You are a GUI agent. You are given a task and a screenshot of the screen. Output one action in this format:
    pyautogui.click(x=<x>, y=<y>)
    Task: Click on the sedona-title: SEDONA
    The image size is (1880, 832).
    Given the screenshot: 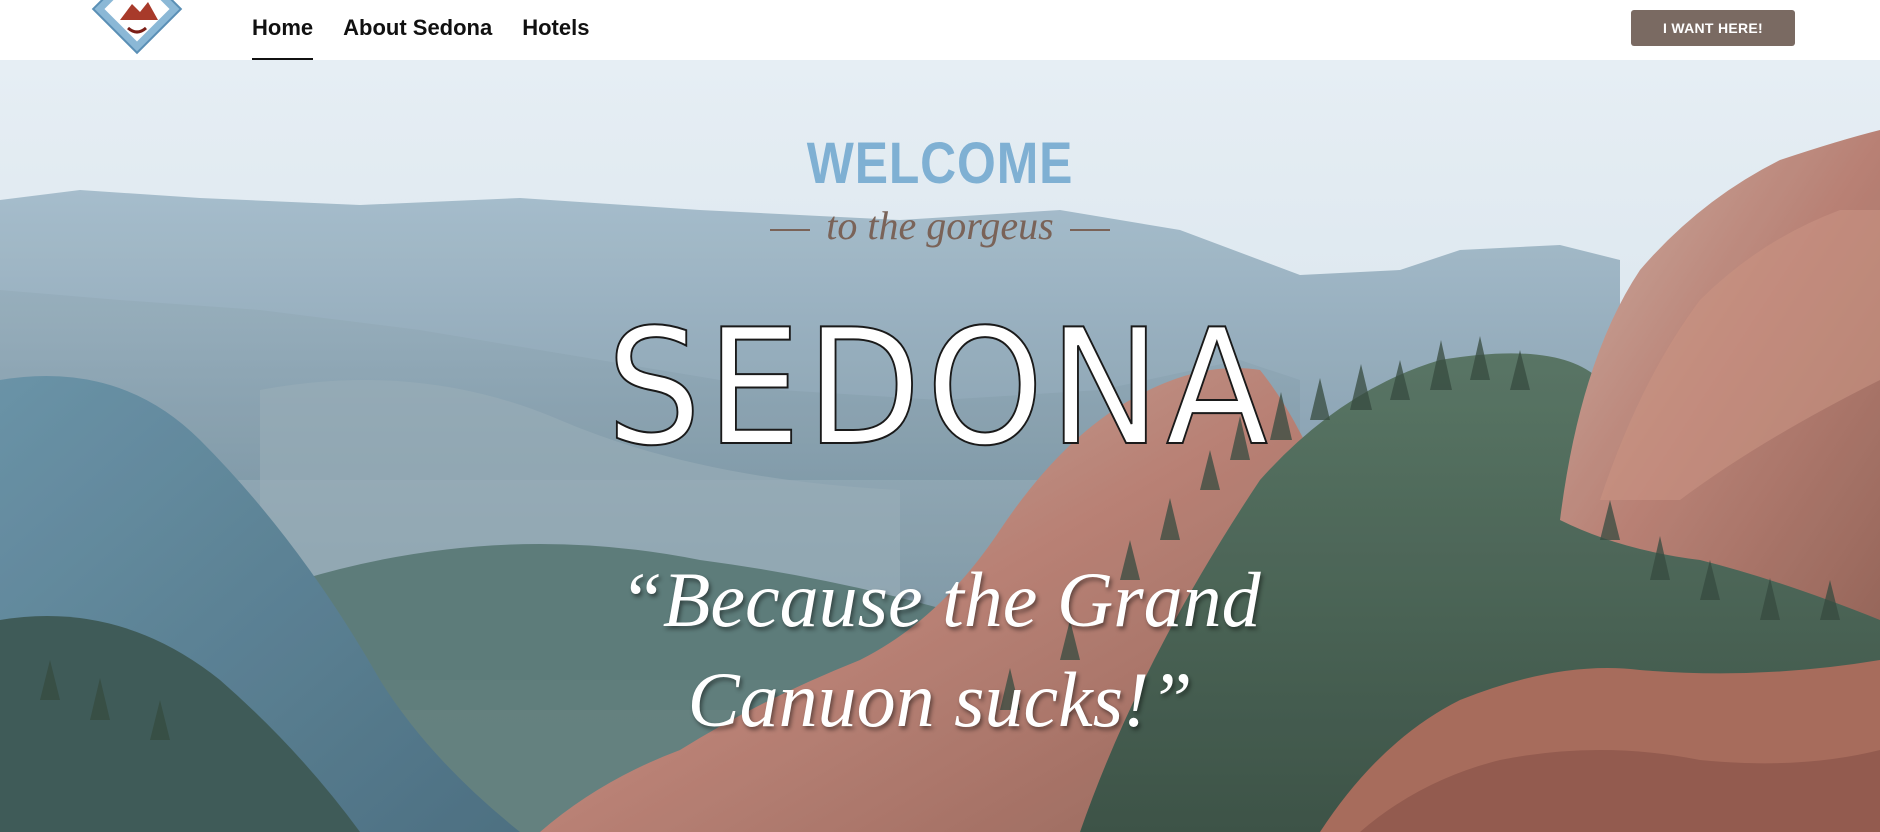 What is the action you would take?
    pyautogui.click(x=940, y=387)
    